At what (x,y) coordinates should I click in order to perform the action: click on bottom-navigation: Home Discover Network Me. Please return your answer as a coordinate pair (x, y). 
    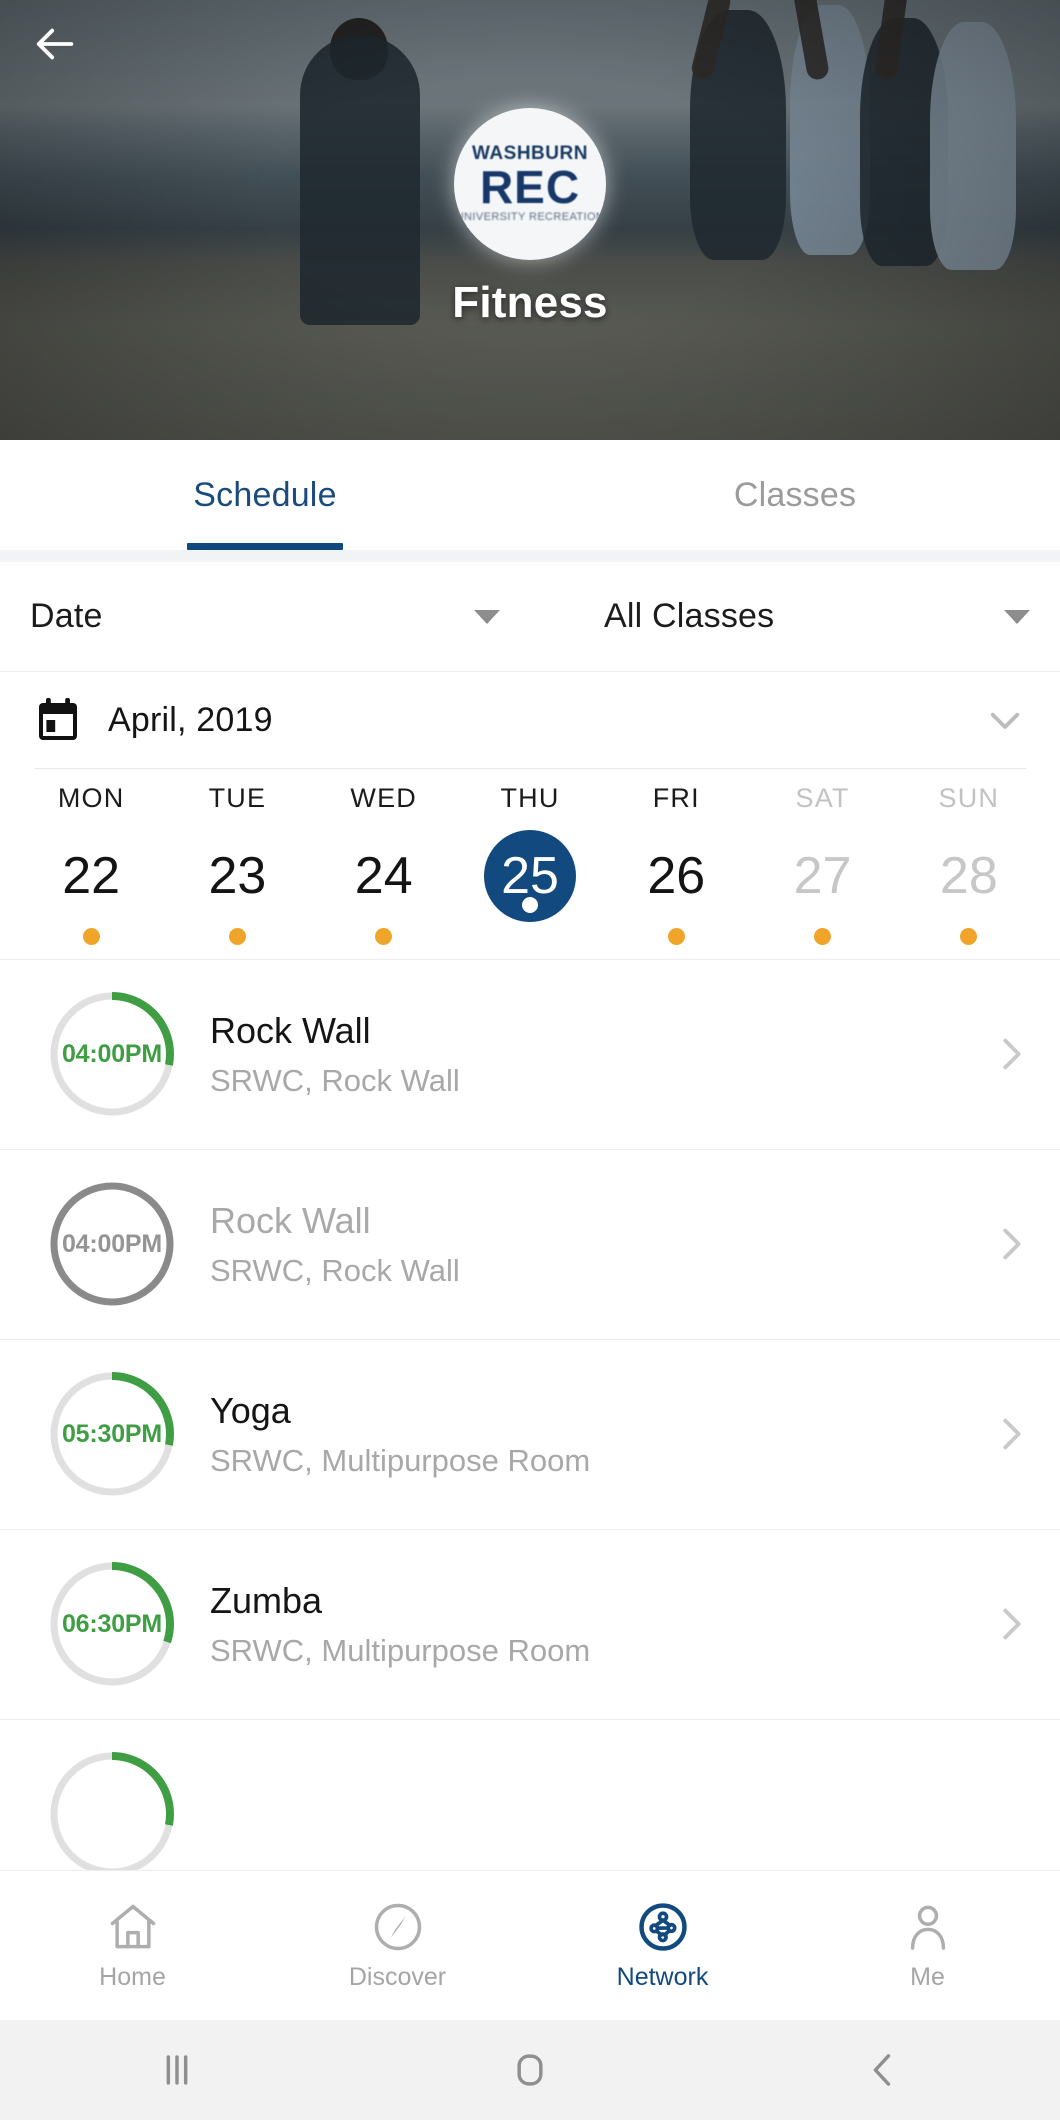
    Looking at the image, I should click on (530, 1944).